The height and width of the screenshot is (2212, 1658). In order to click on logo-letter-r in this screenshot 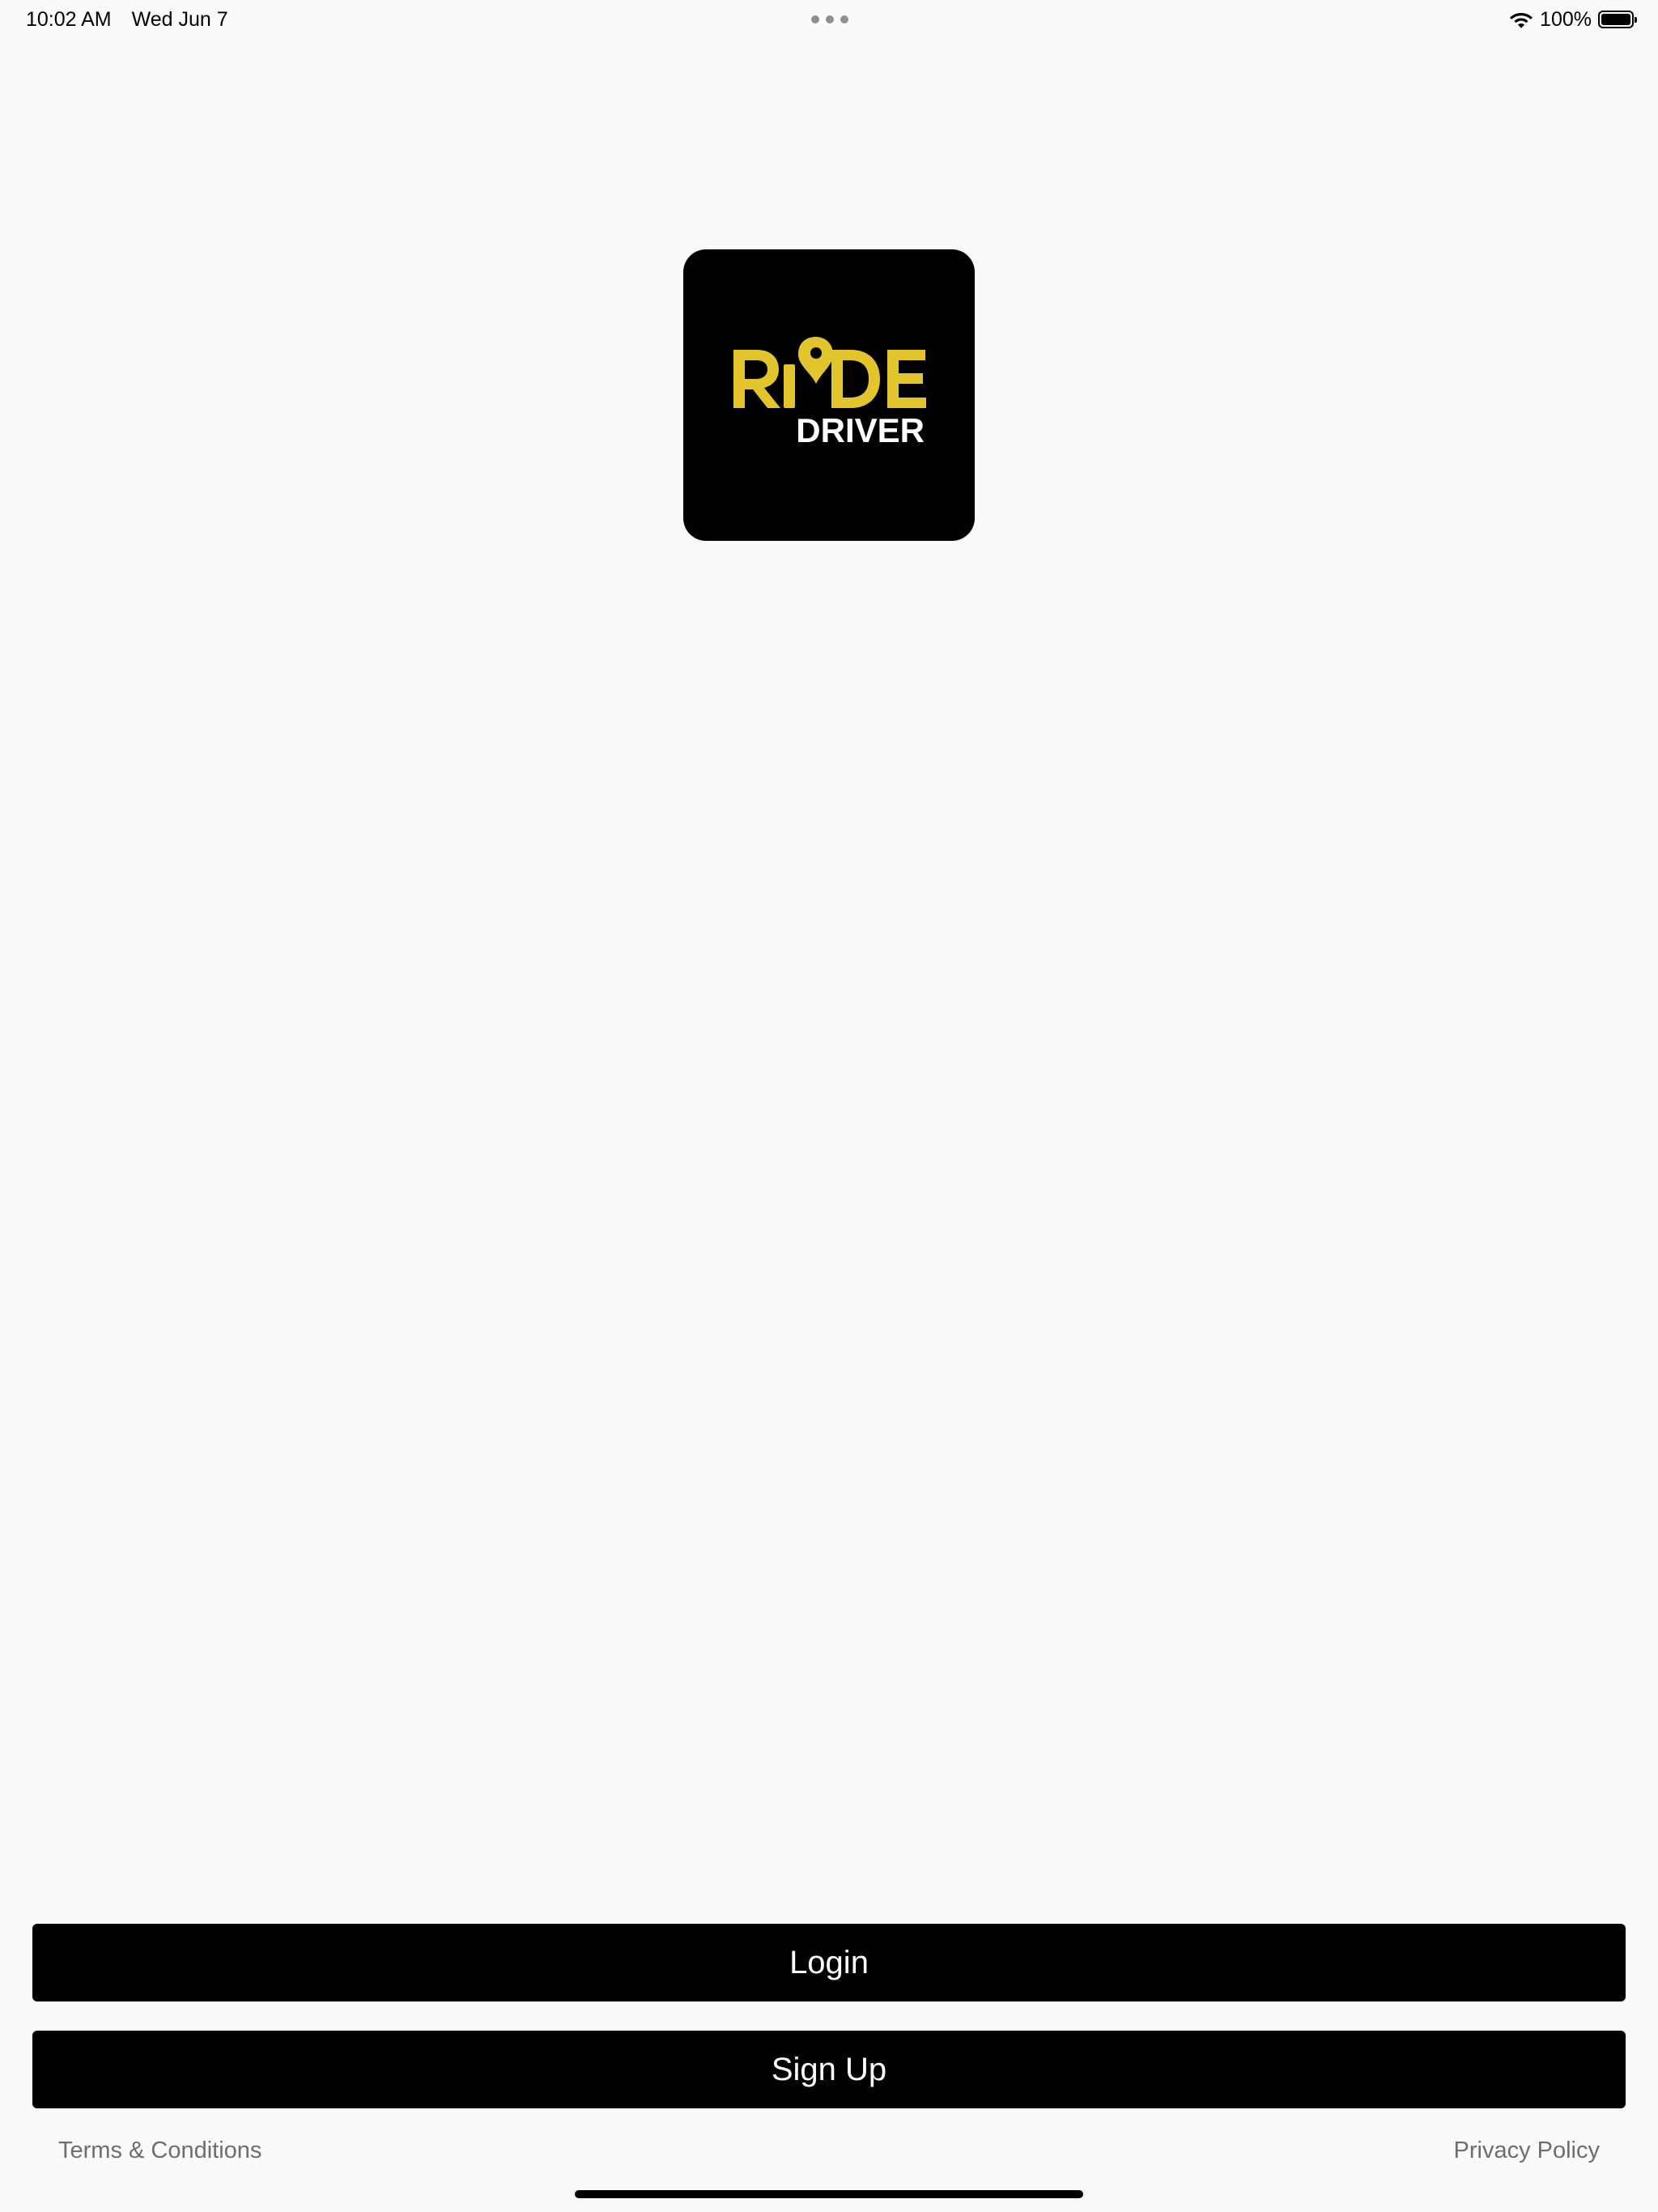, I will do `click(756, 379)`.